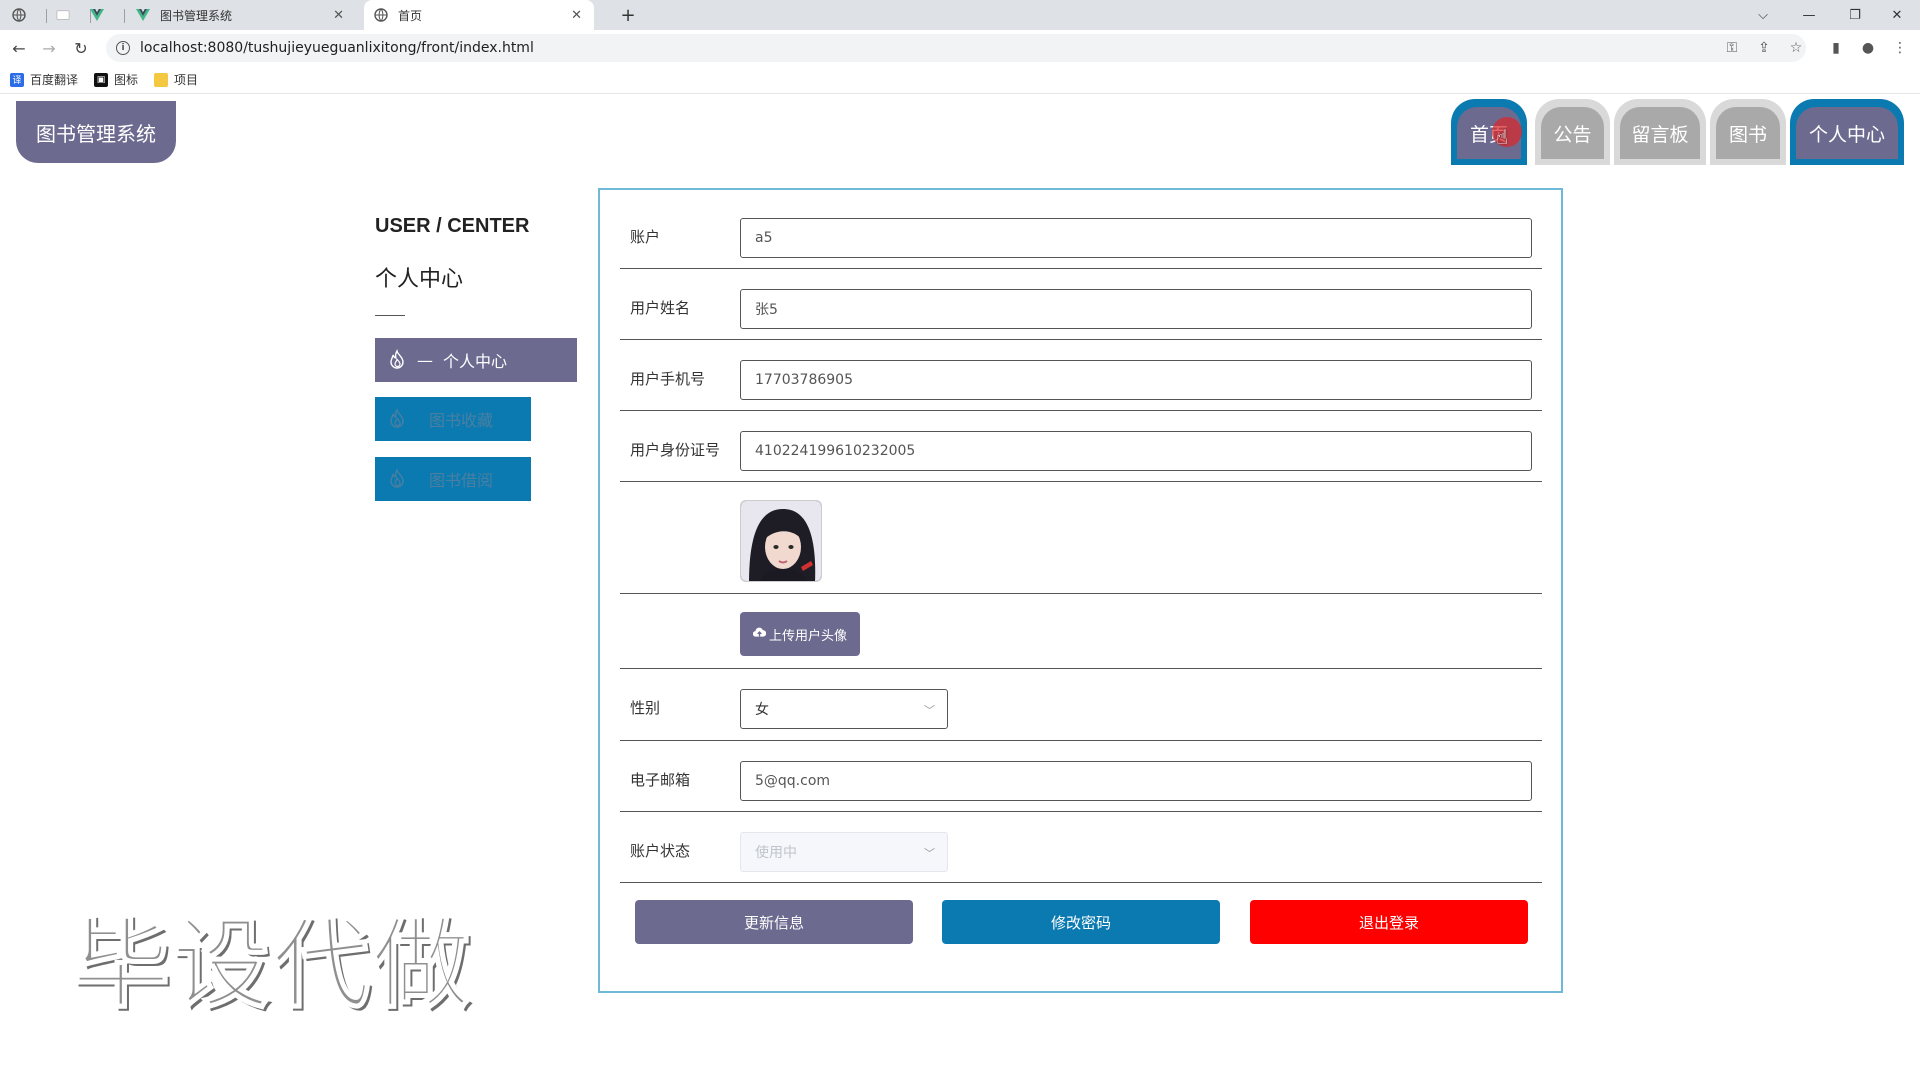 The image size is (1920, 1072). I want to click on browser-tab-home: 首页 ✕, so click(479, 15).